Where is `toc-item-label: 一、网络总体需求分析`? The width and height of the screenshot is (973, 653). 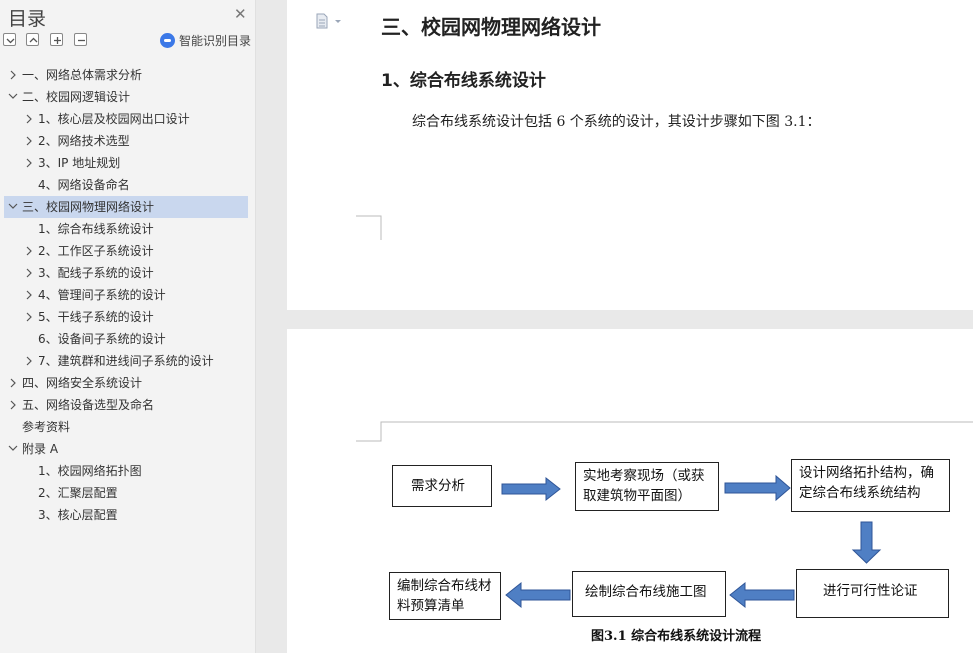
toc-item-label: 一、网络总体需求分析 is located at coordinates (82, 75).